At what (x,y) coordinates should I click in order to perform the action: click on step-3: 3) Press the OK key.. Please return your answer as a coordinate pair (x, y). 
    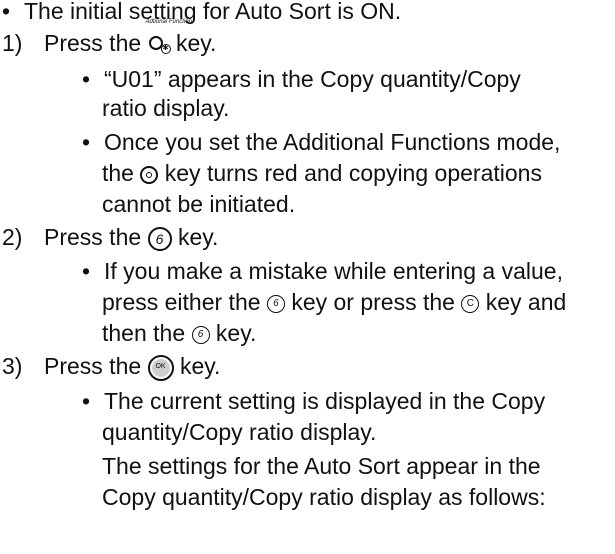
    Looking at the image, I should click on (111, 366).